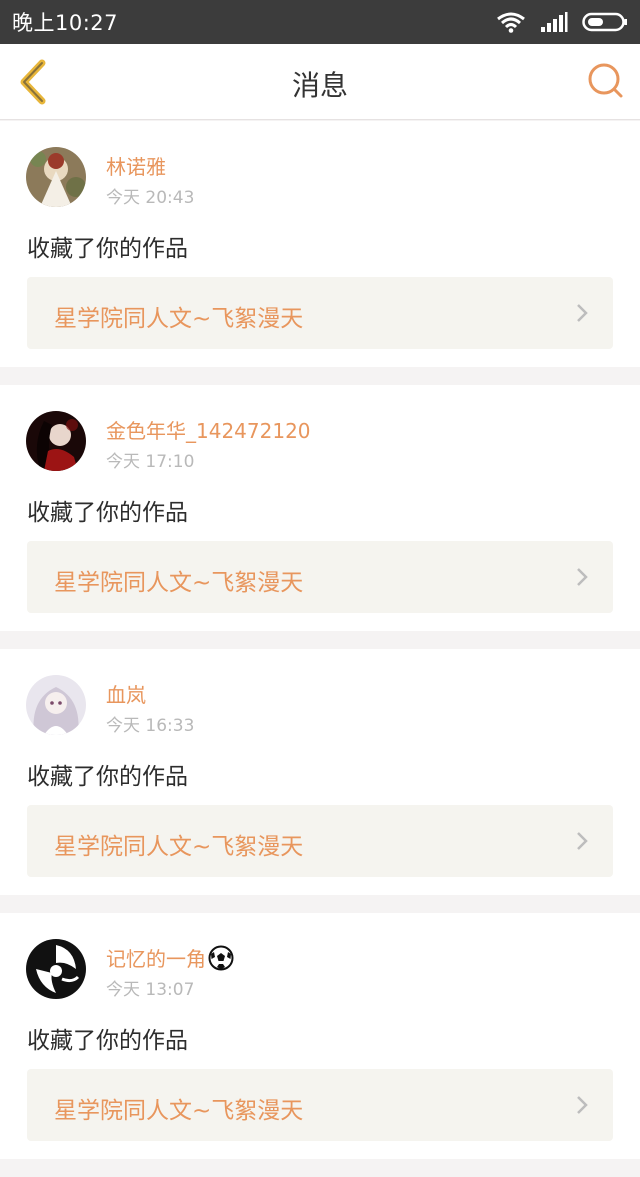 The height and width of the screenshot is (1177, 640). What do you see at coordinates (554, 22) in the screenshot?
I see `signal-icon` at bounding box center [554, 22].